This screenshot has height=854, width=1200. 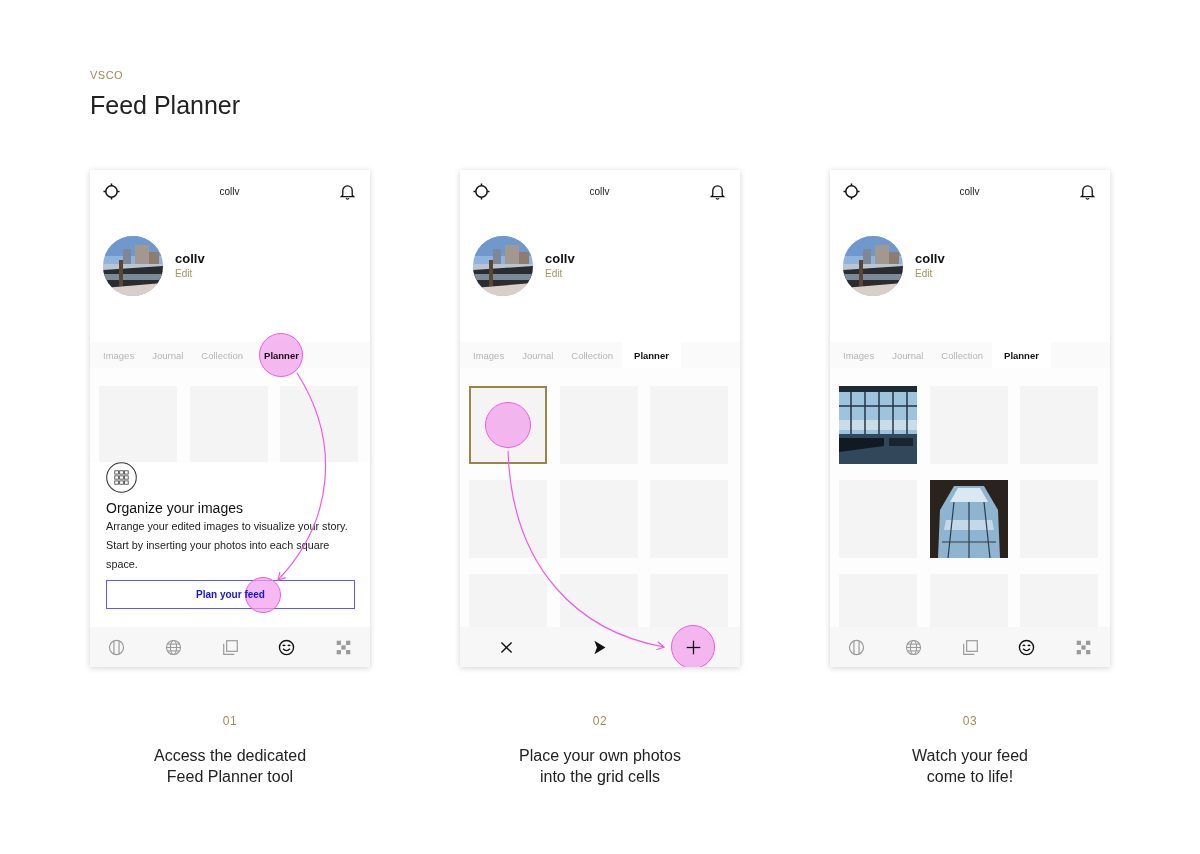 What do you see at coordinates (107, 75) in the screenshot?
I see `brand-label: VSCO` at bounding box center [107, 75].